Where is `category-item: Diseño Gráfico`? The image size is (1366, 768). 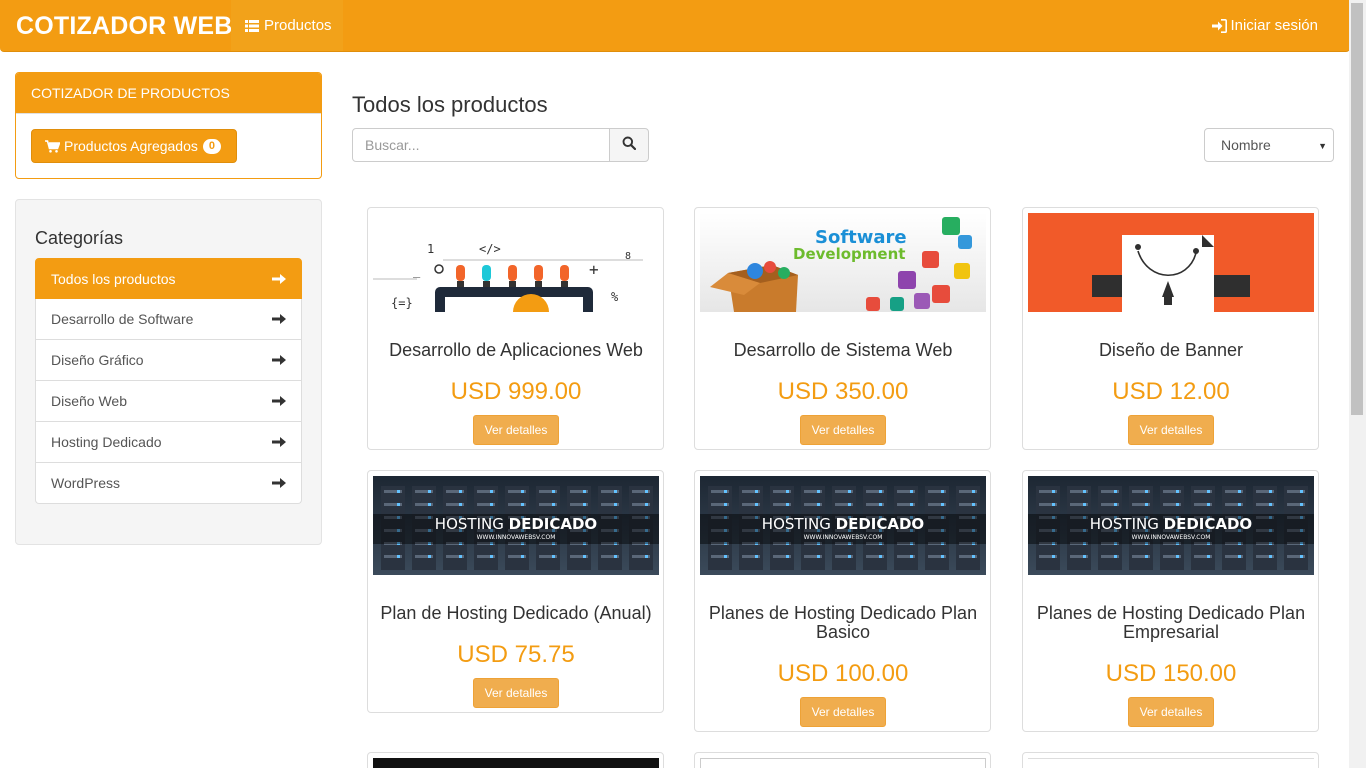
category-item: Diseño Gráfico is located at coordinates (168, 360).